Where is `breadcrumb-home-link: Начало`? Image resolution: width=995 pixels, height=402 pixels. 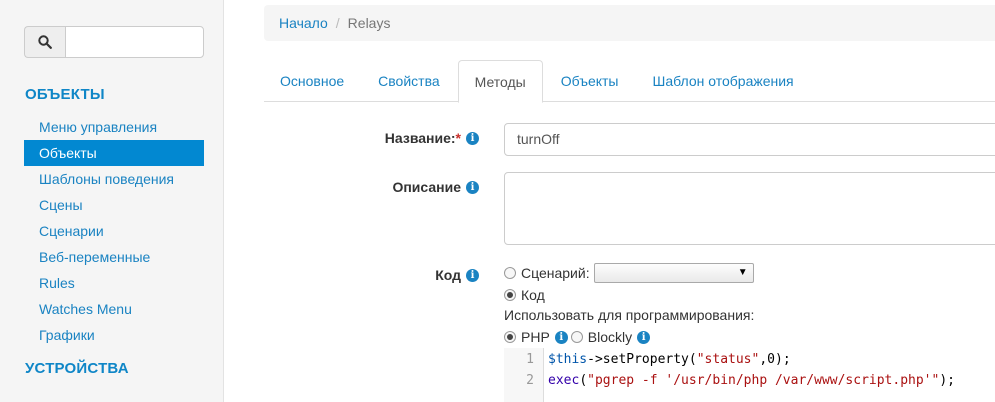 breadcrumb-home-link: Начало is located at coordinates (303, 23).